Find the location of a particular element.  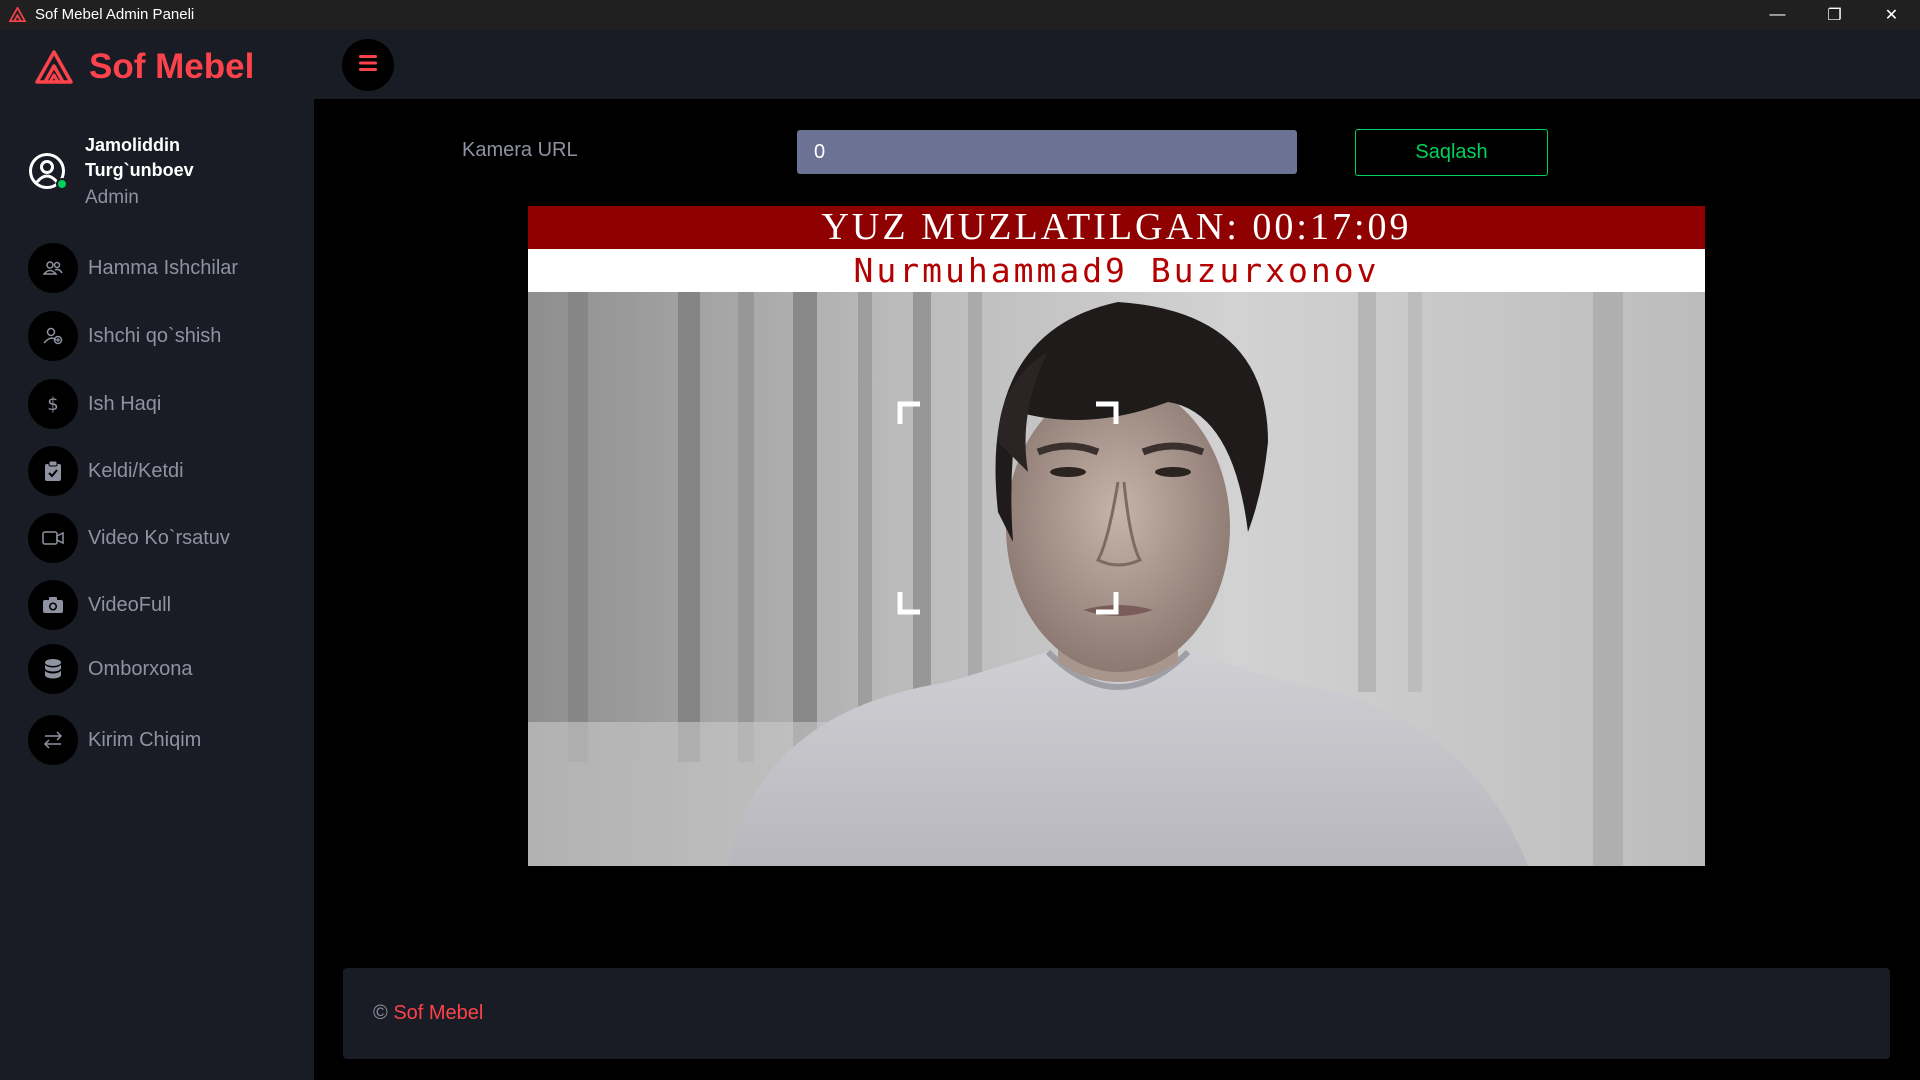

top-header: Sof Mebel is located at coordinates (960, 64).